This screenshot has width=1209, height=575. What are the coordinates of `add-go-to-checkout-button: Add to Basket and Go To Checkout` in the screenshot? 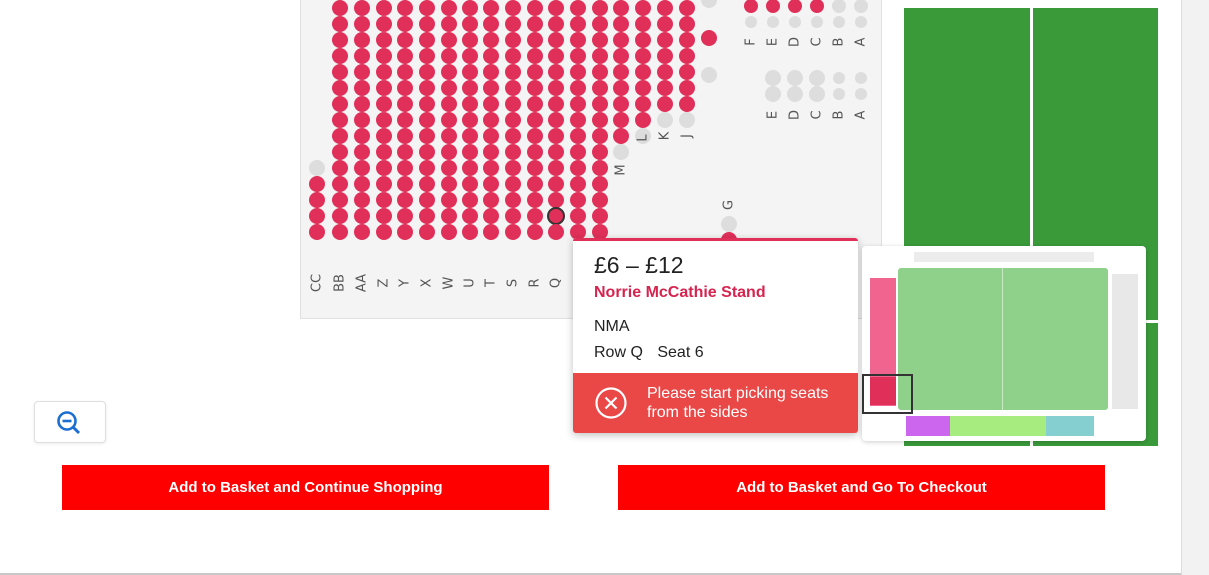 It's located at (861, 487).